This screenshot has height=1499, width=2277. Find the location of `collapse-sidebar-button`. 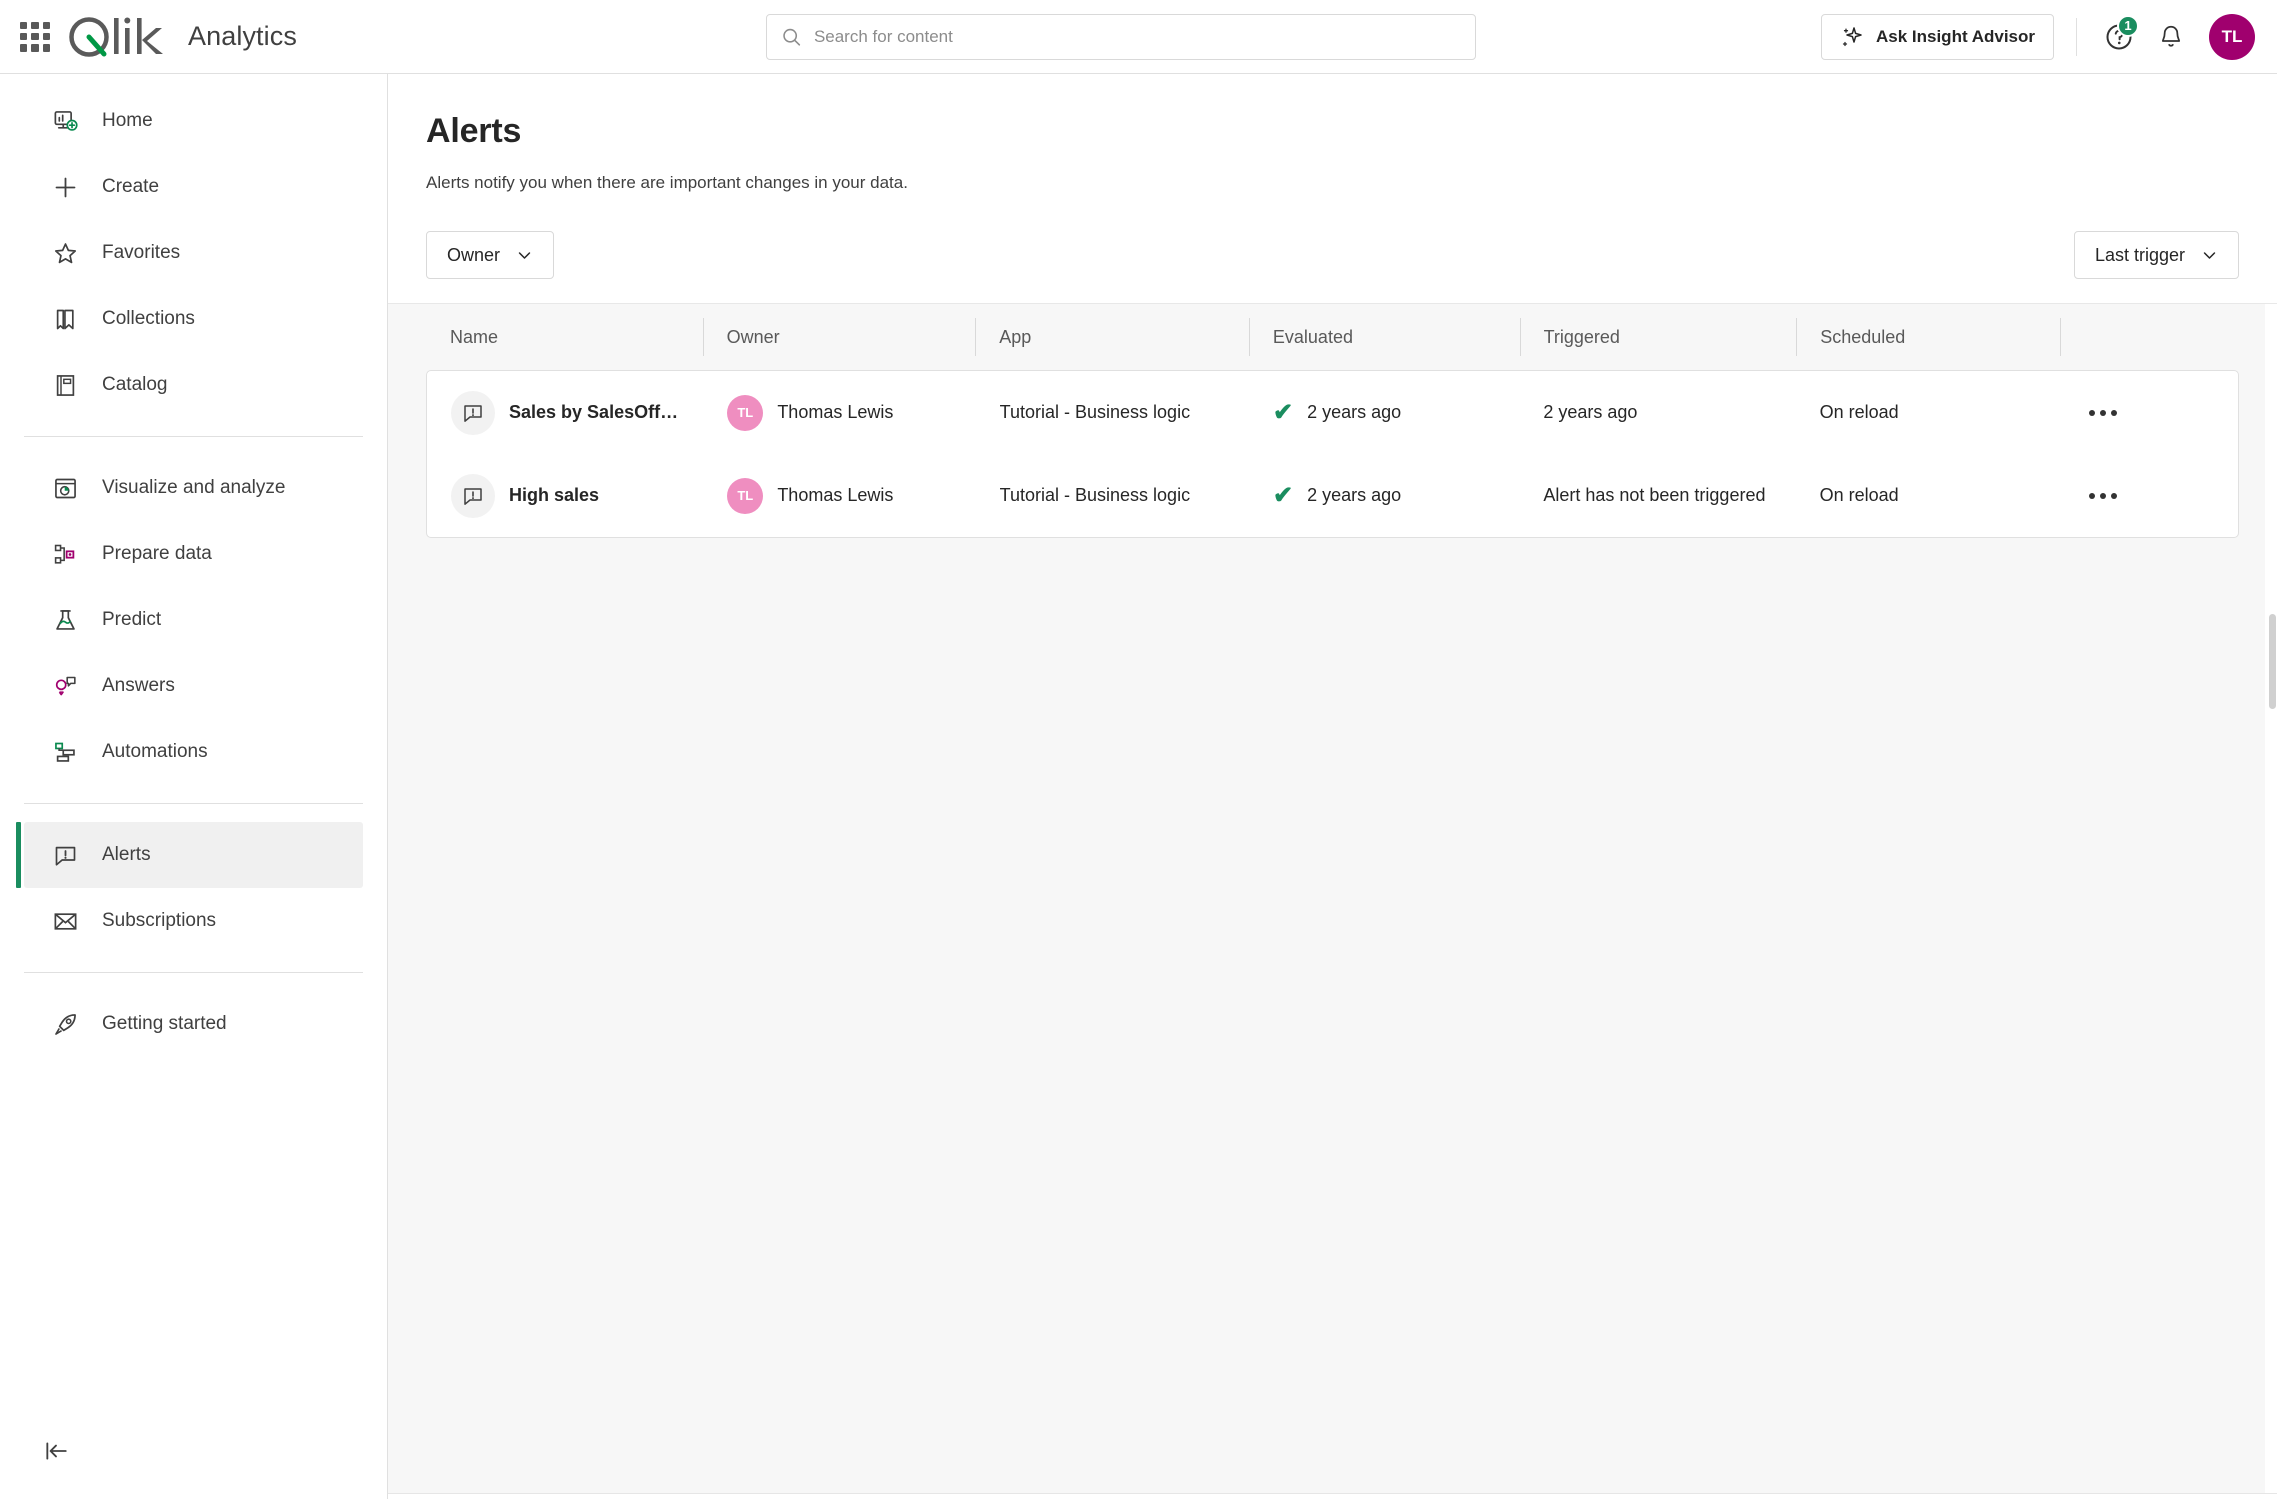

collapse-sidebar-button is located at coordinates (56, 1451).